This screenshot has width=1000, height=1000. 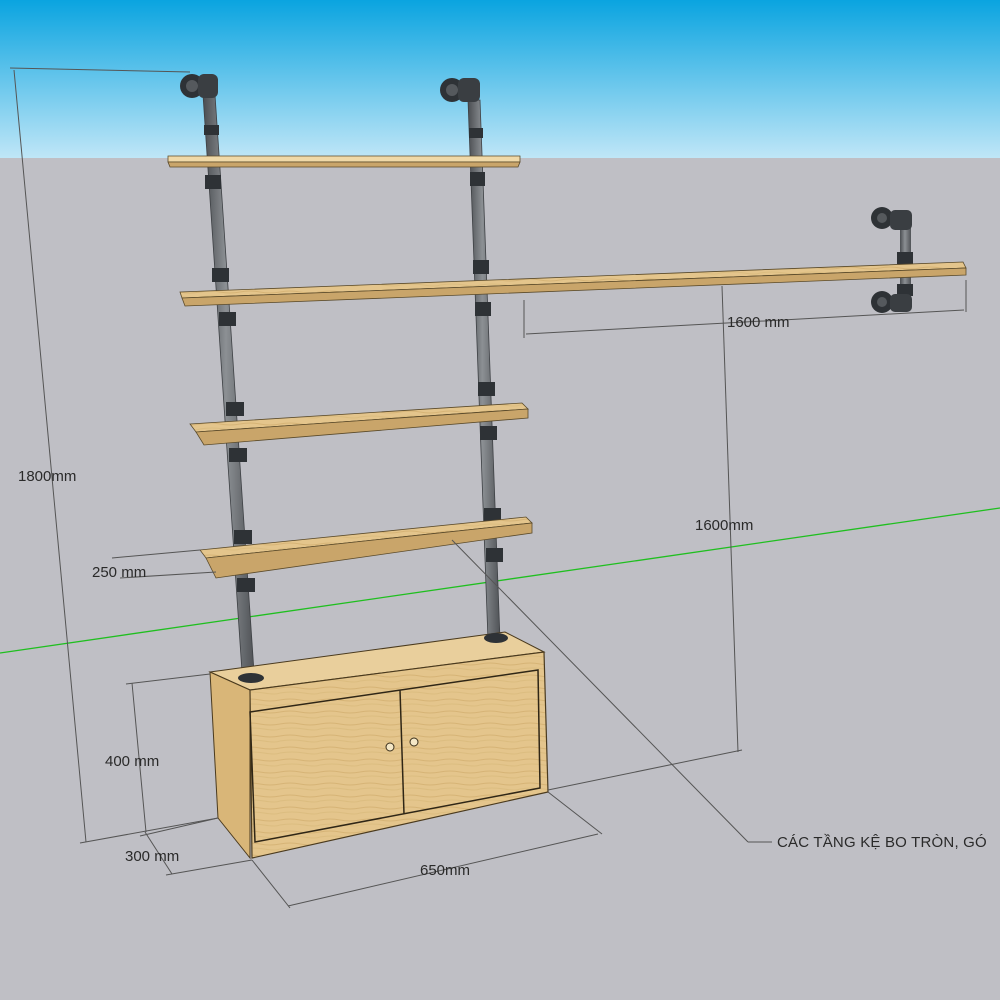 What do you see at coordinates (414, 742) in the screenshot?
I see `right-door-knob` at bounding box center [414, 742].